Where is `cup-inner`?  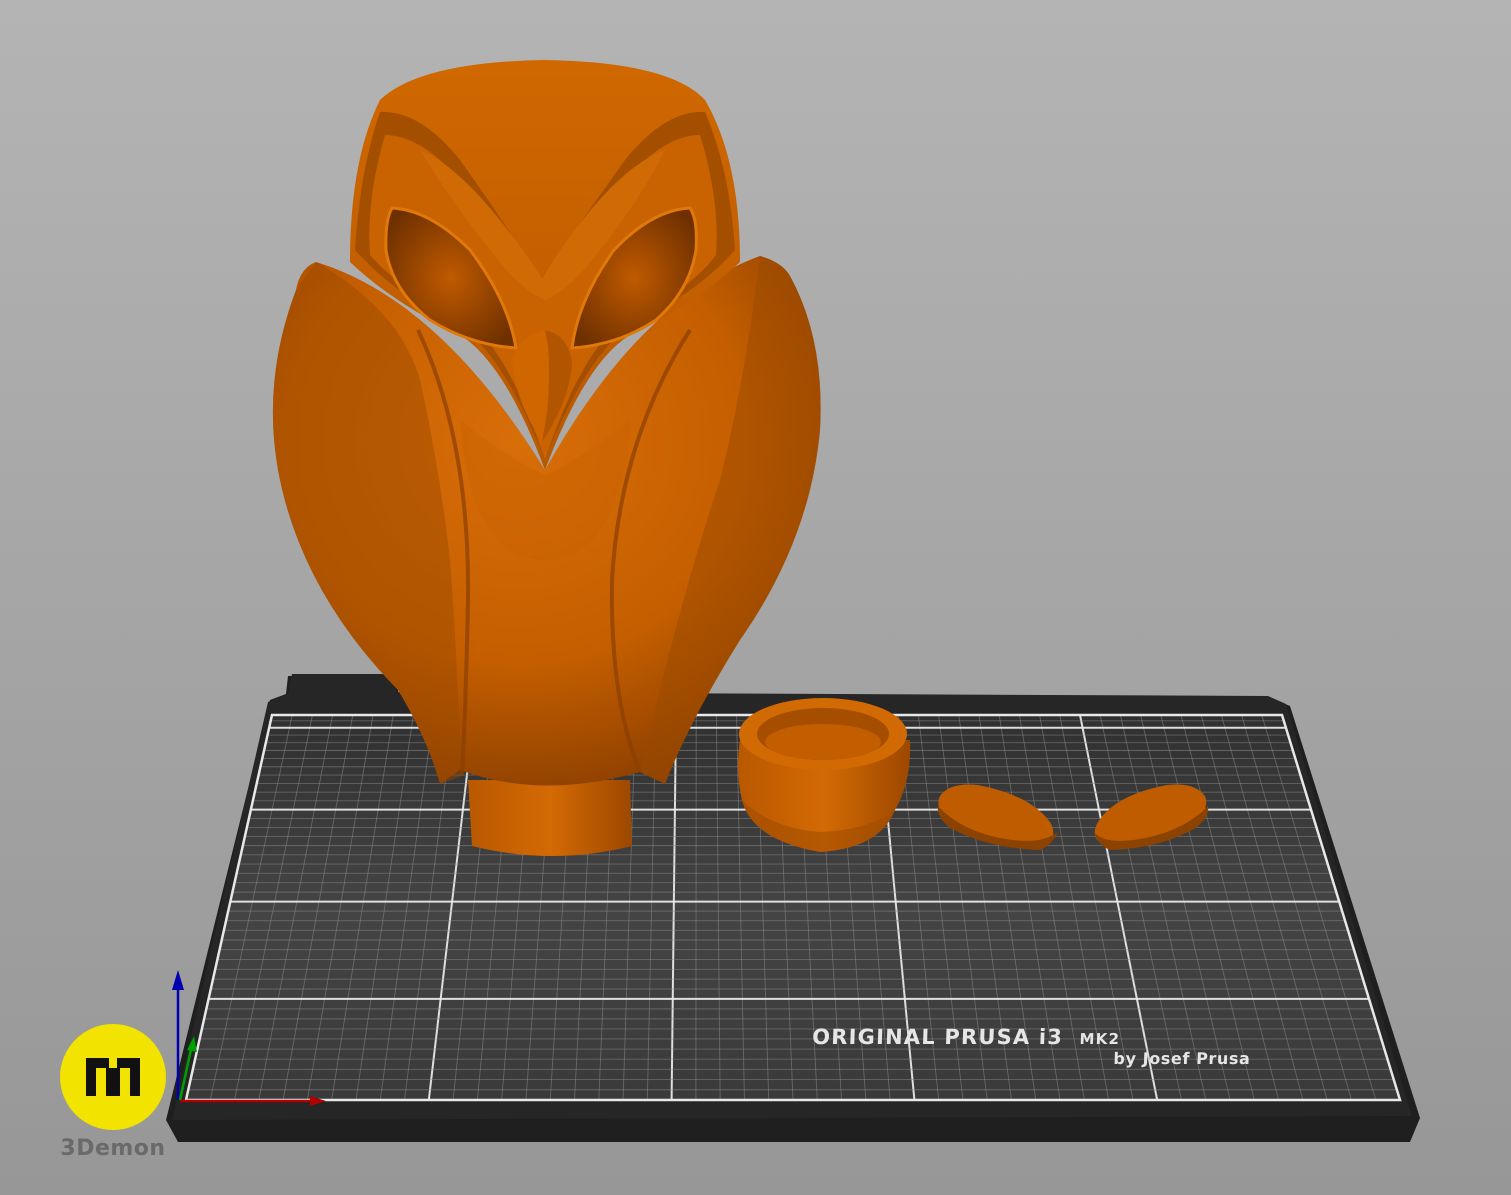
cup-inner is located at coordinates (823, 742).